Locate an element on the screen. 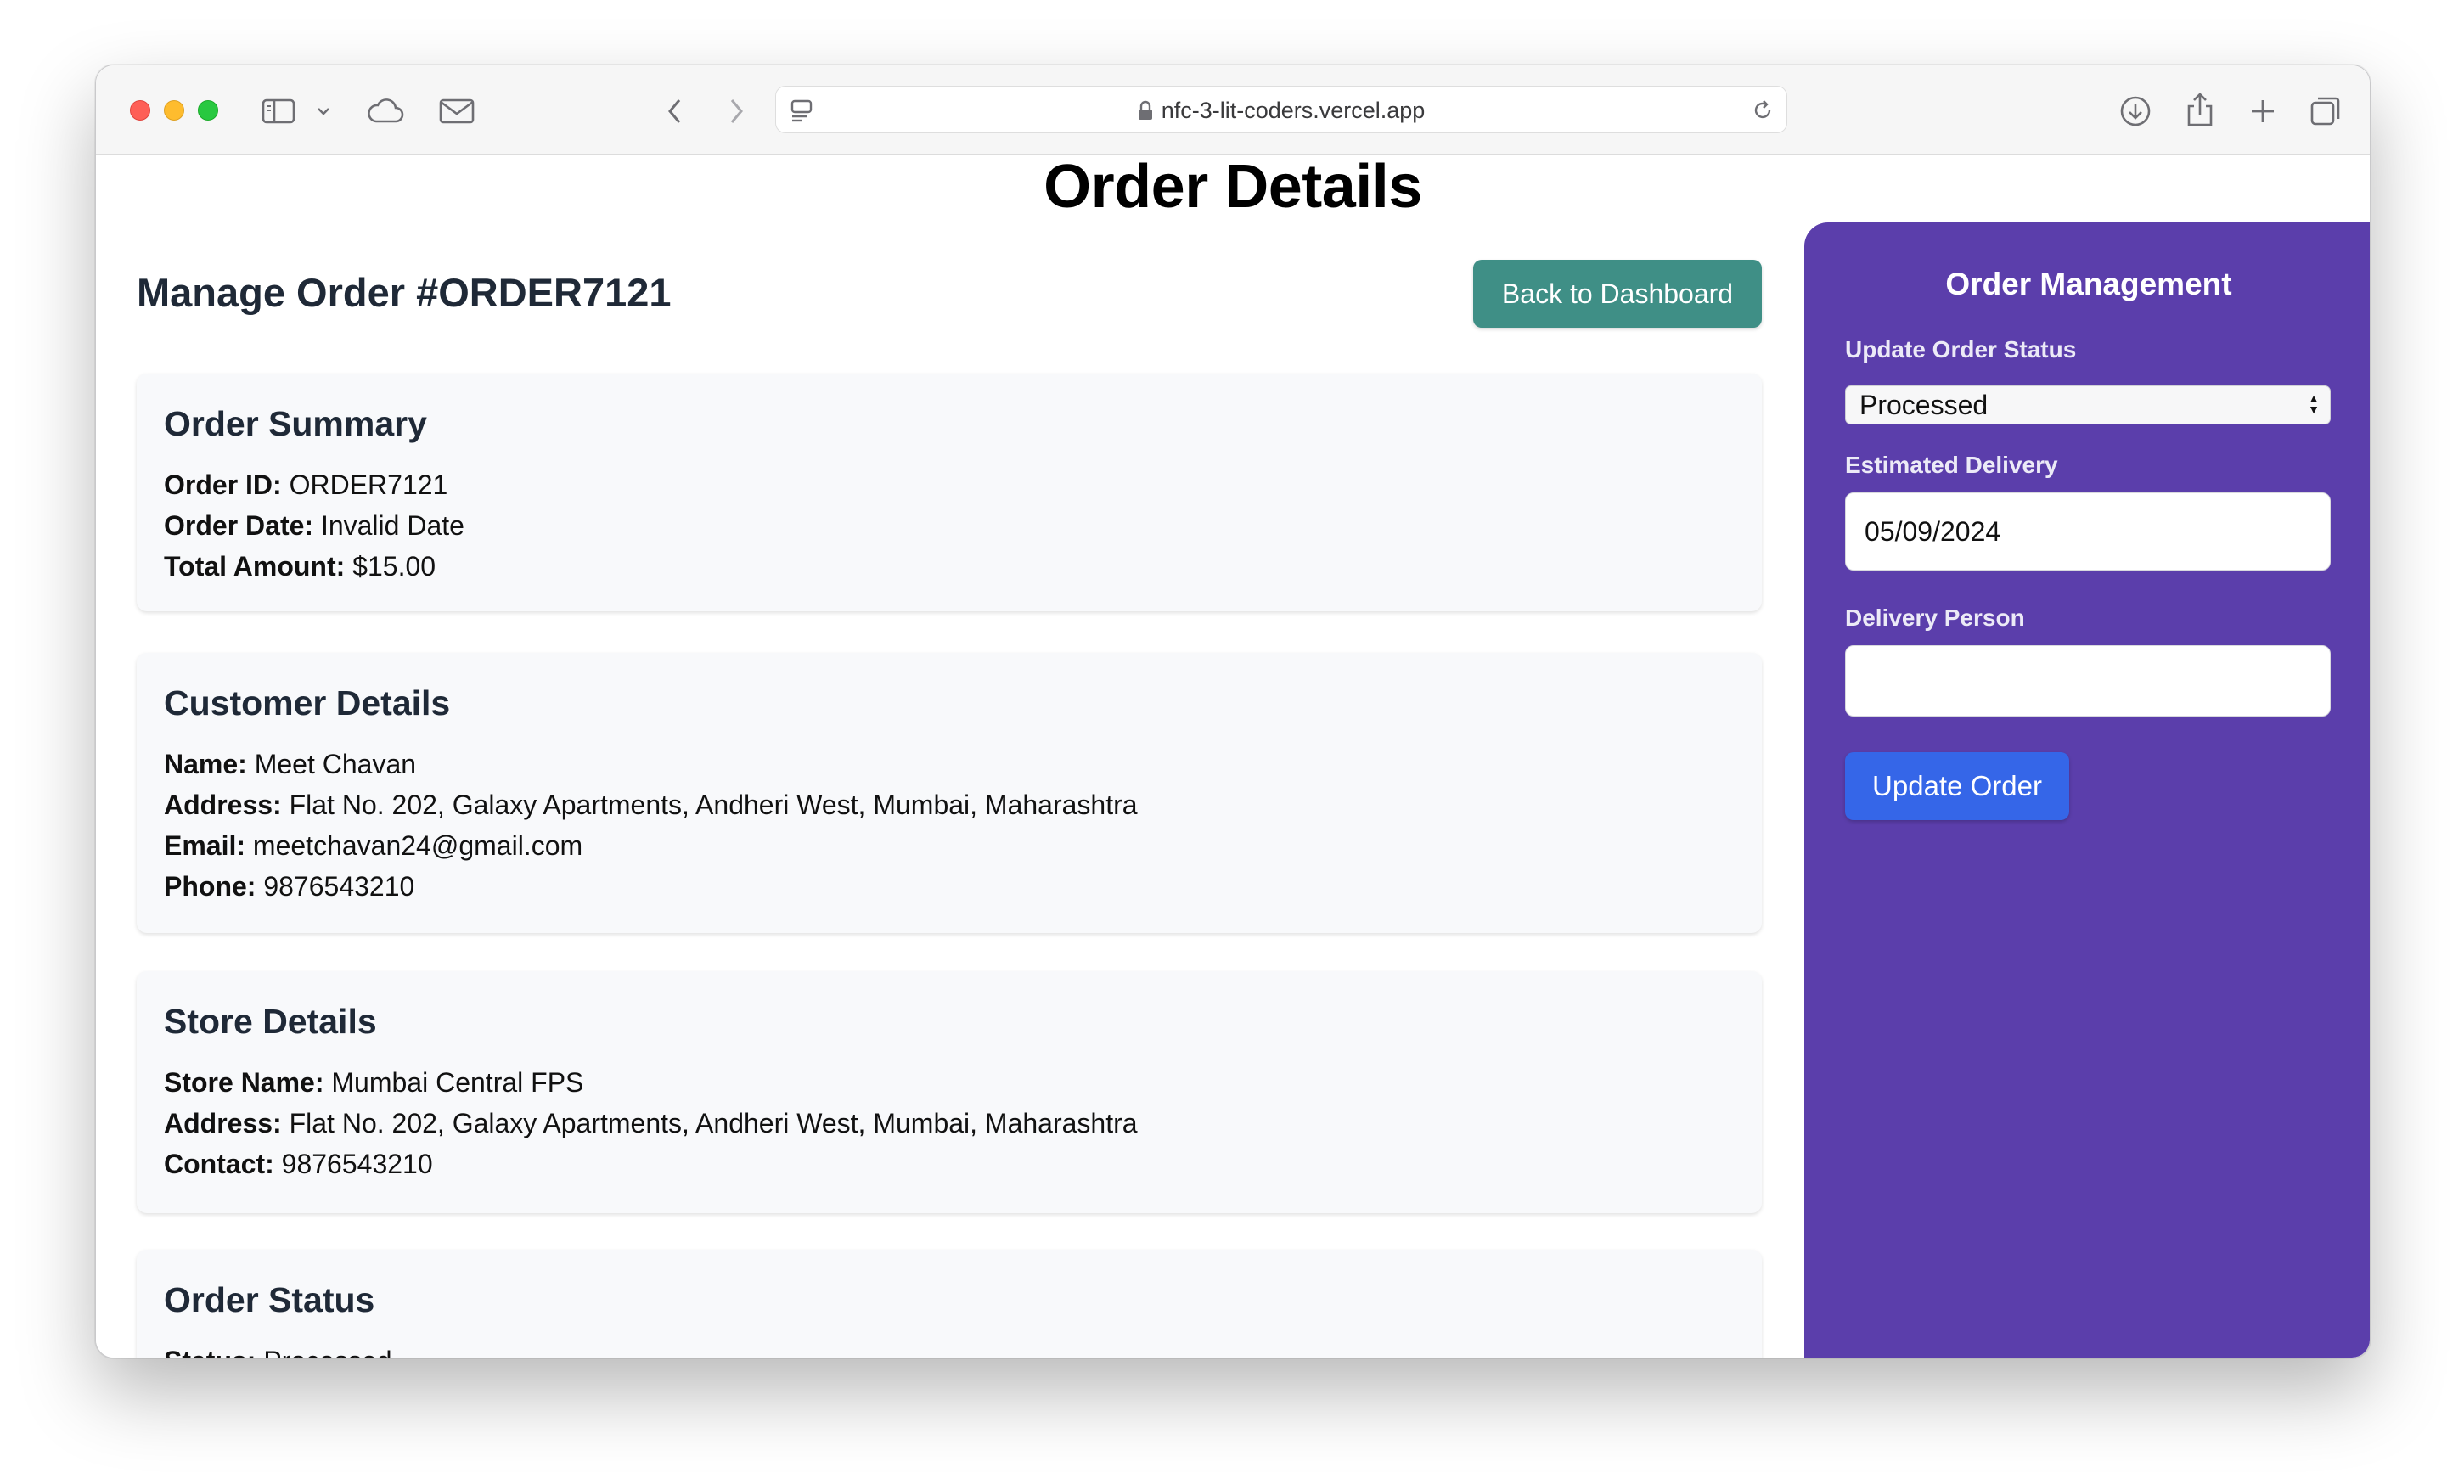 The image size is (2464, 1484). order-date-value: Invalid Date is located at coordinates (392, 525).